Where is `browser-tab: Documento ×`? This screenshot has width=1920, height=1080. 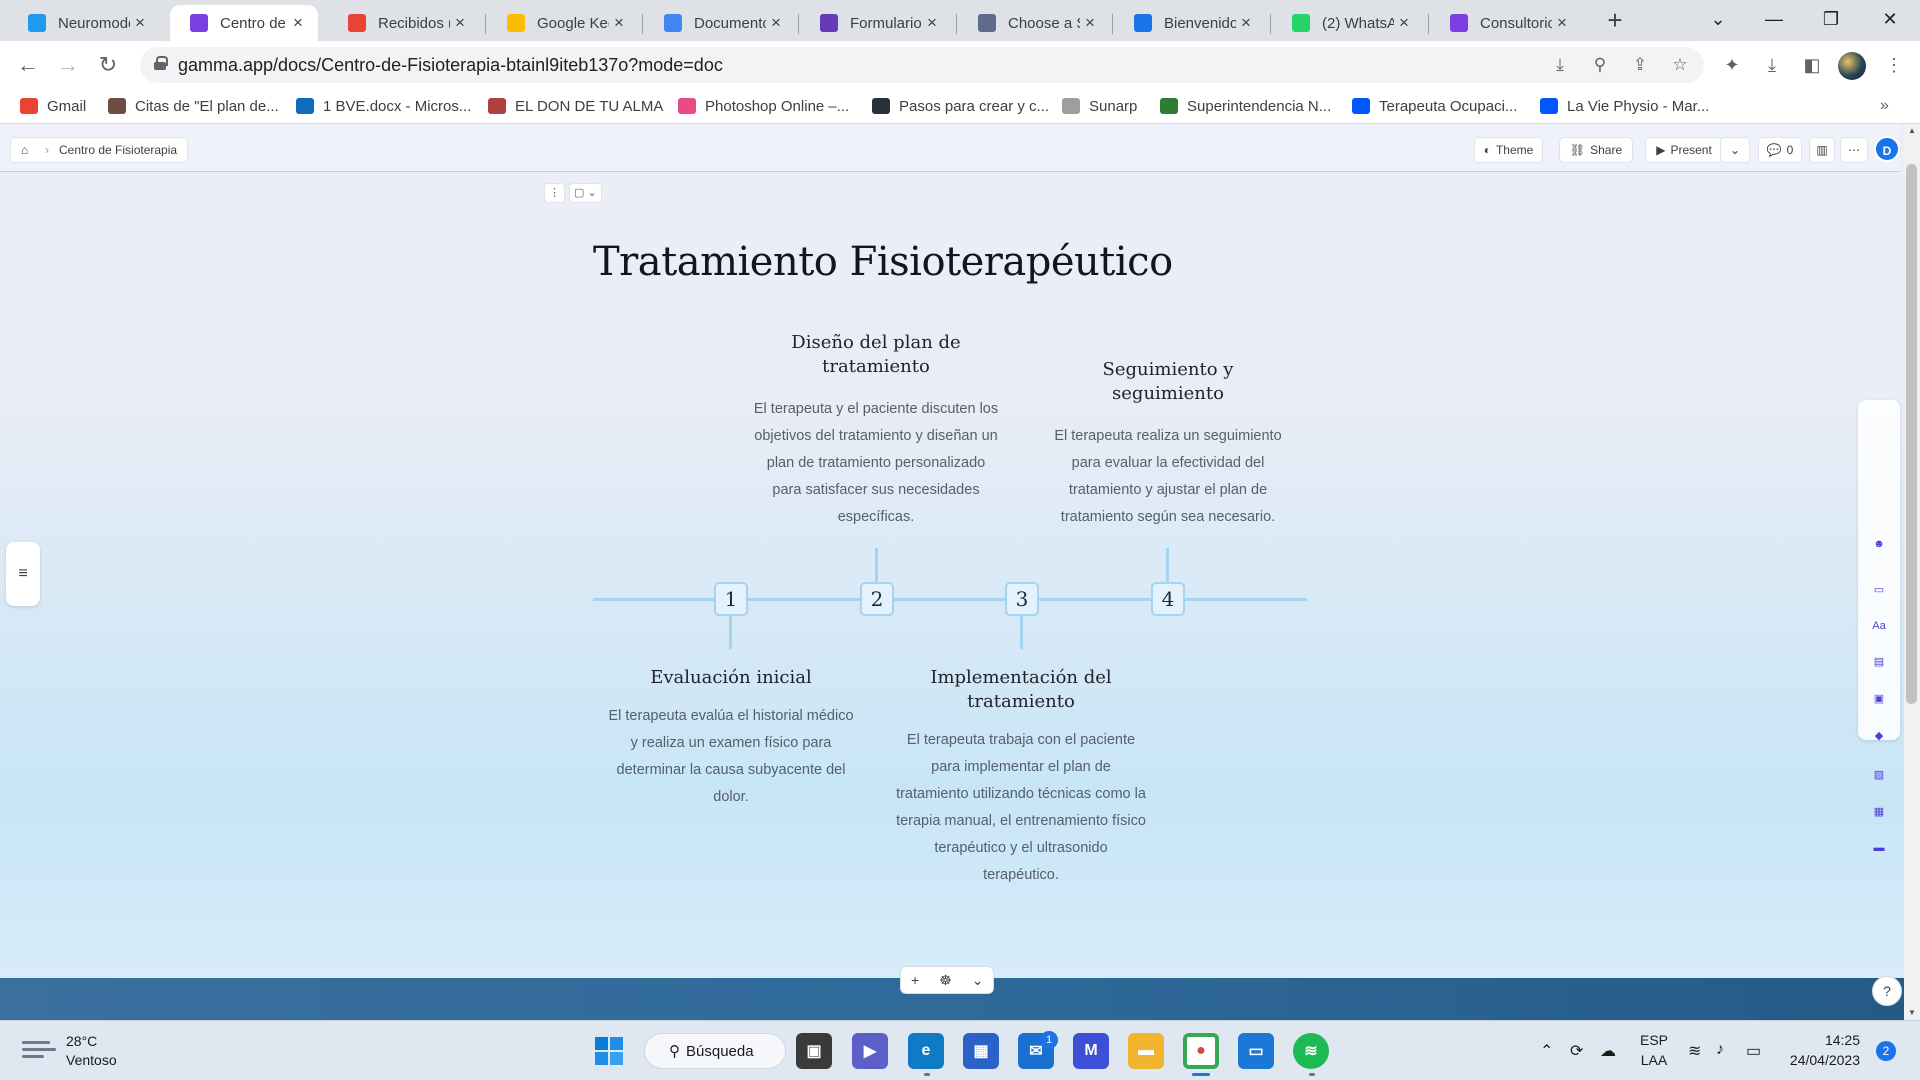 browser-tab: Documento × is located at coordinates (720, 23).